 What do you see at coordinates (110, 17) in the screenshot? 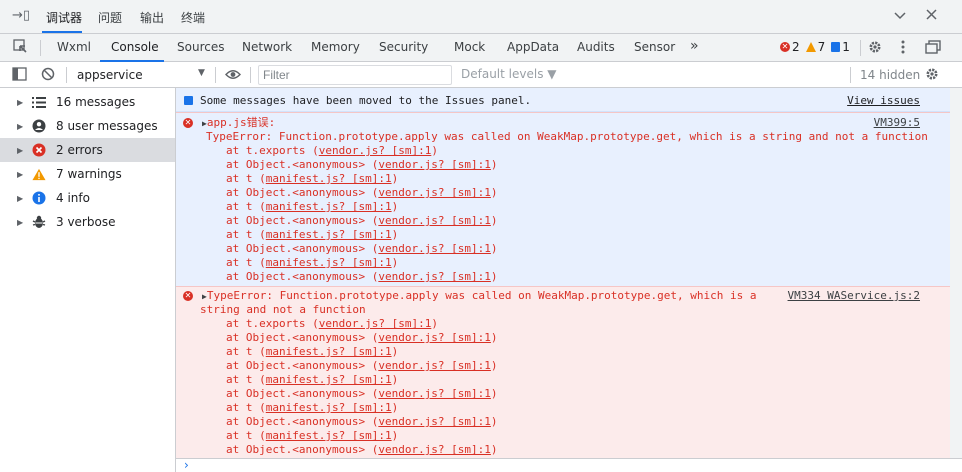
I see `tab-problems: 问题` at bounding box center [110, 17].